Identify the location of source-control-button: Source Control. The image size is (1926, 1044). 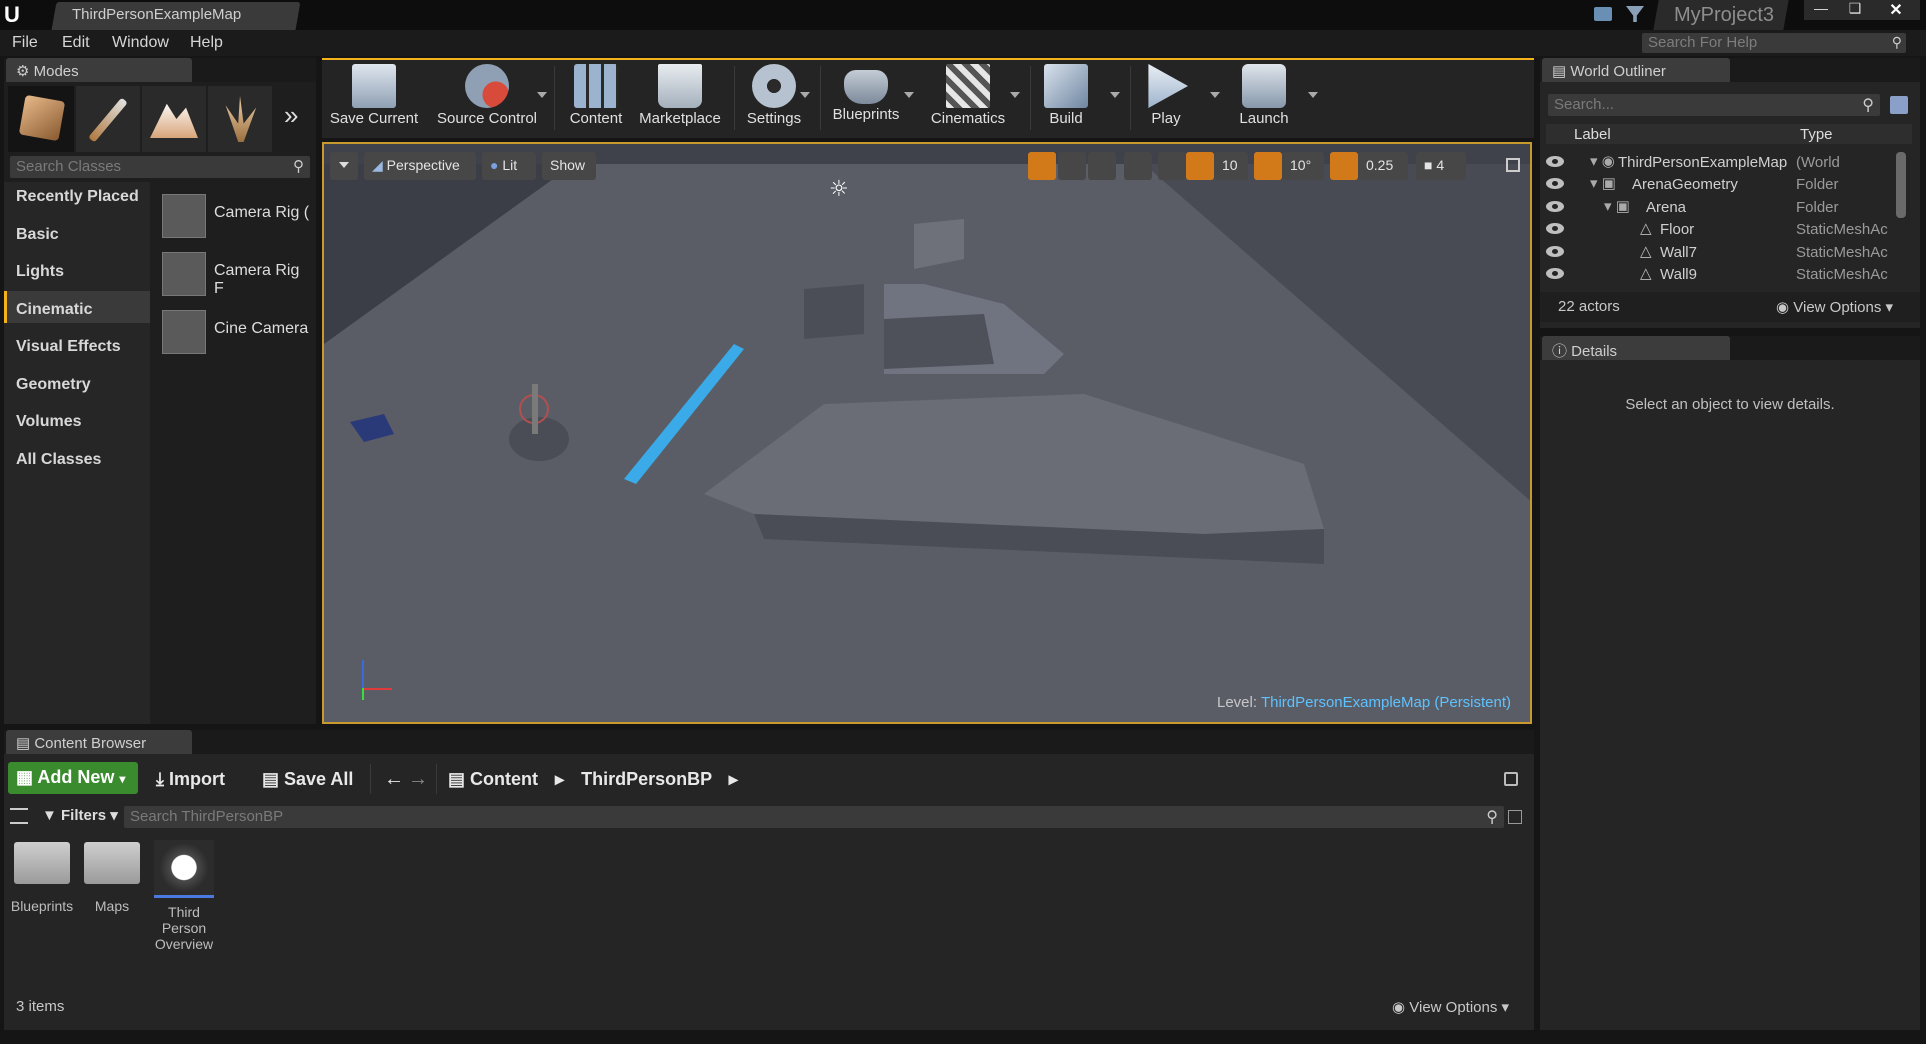
(487, 96).